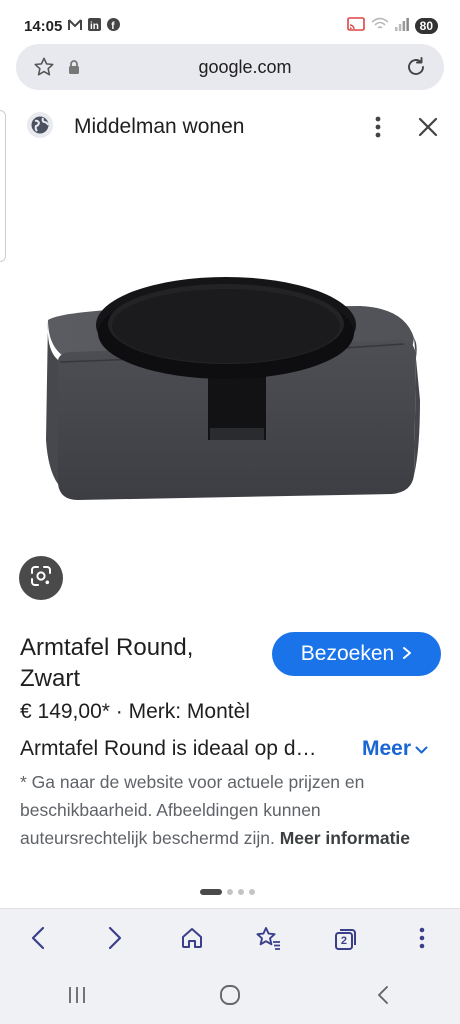 The height and width of the screenshot is (1024, 460). I want to click on tabs-button: 2, so click(345, 940).